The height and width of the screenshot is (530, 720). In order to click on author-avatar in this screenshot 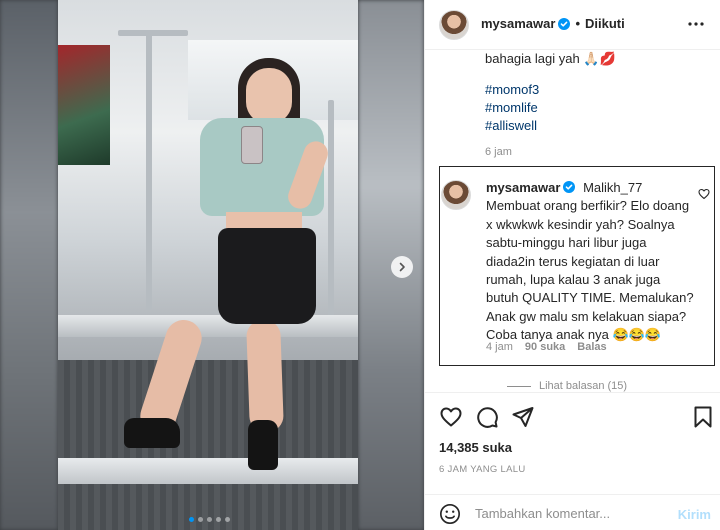, I will do `click(454, 25)`.